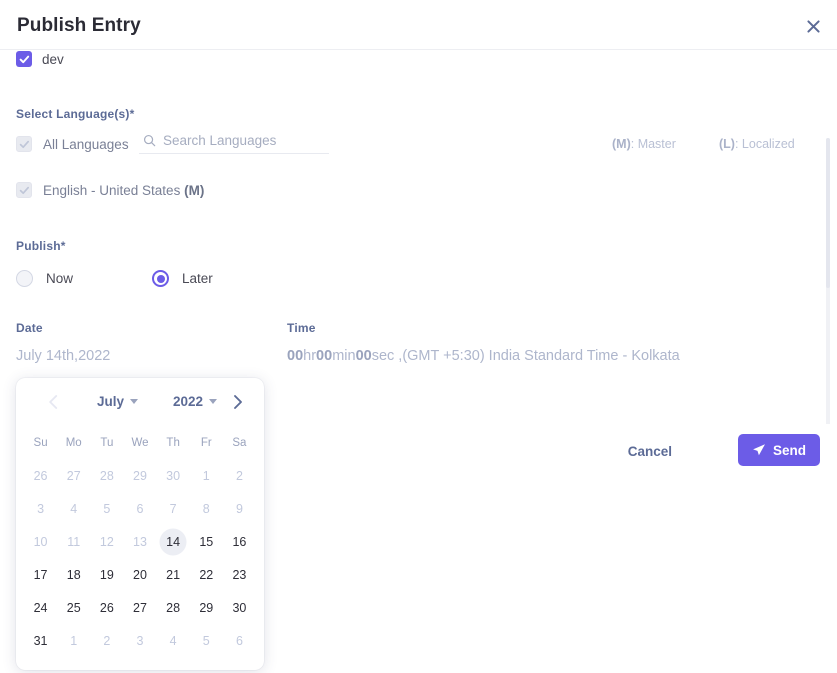  What do you see at coordinates (727, 144) in the screenshot?
I see `legend-localized-key: (L)` at bounding box center [727, 144].